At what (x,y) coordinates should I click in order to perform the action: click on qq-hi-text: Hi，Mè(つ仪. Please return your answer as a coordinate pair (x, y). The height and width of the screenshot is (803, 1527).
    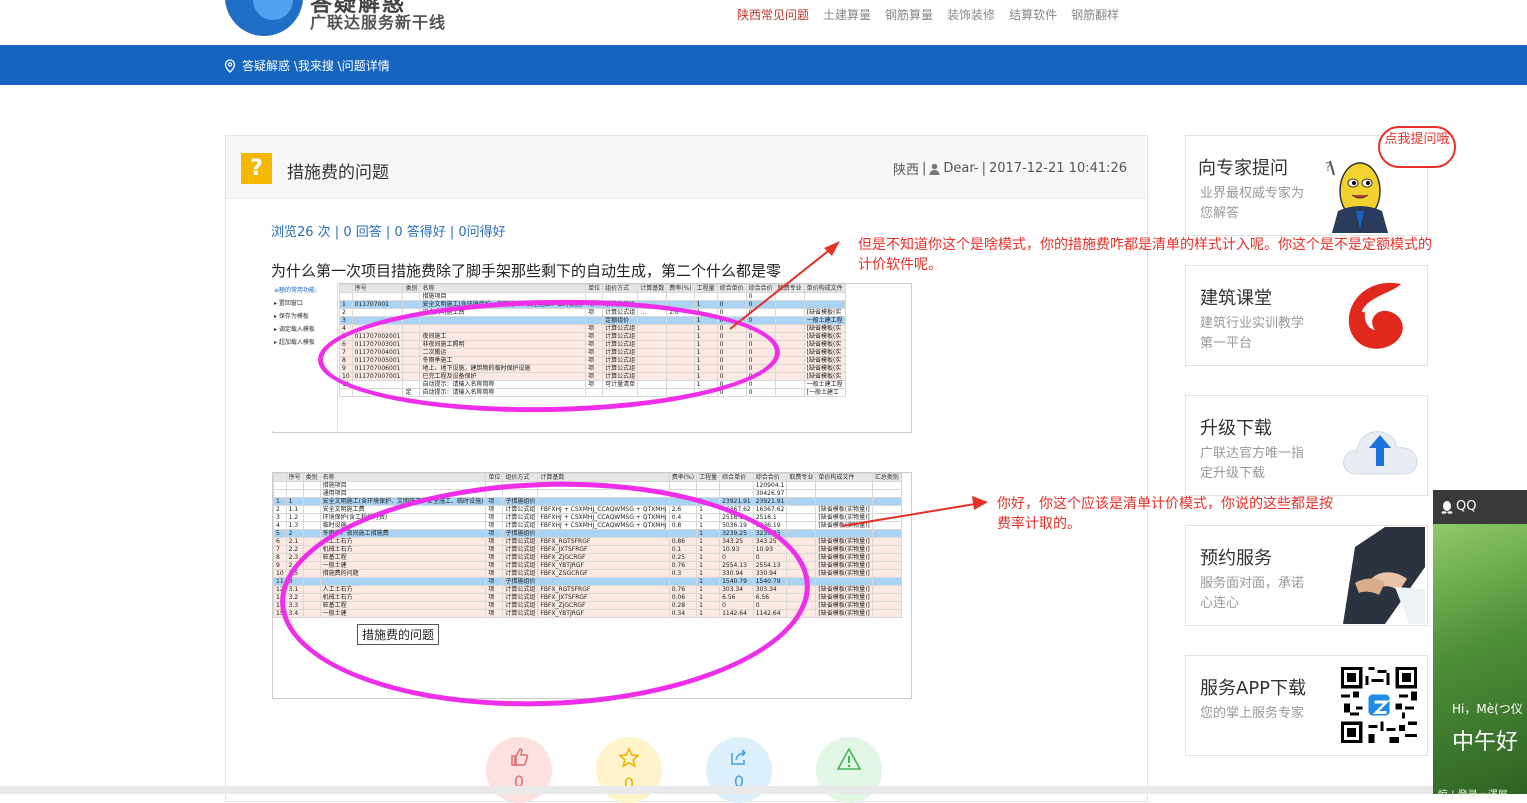
    Looking at the image, I should click on (1487, 709).